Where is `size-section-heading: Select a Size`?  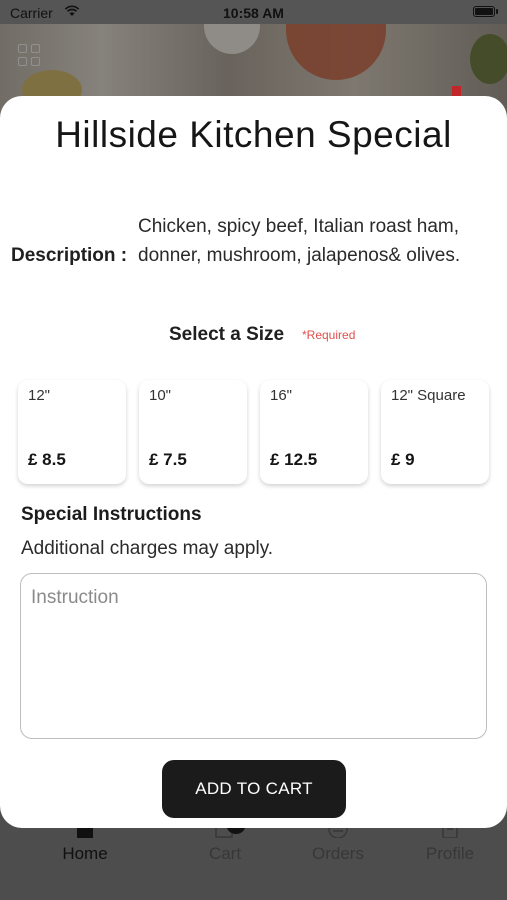 size-section-heading: Select a Size is located at coordinates (227, 334).